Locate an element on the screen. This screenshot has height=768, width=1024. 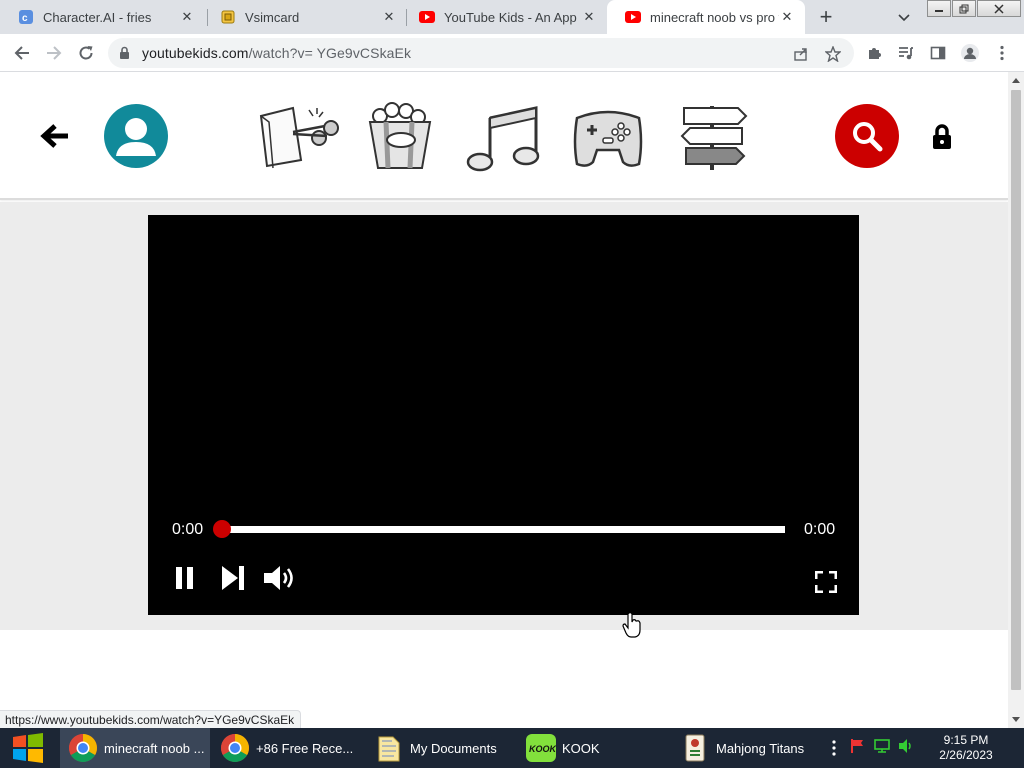
profile-avatar is located at coordinates (136, 136).